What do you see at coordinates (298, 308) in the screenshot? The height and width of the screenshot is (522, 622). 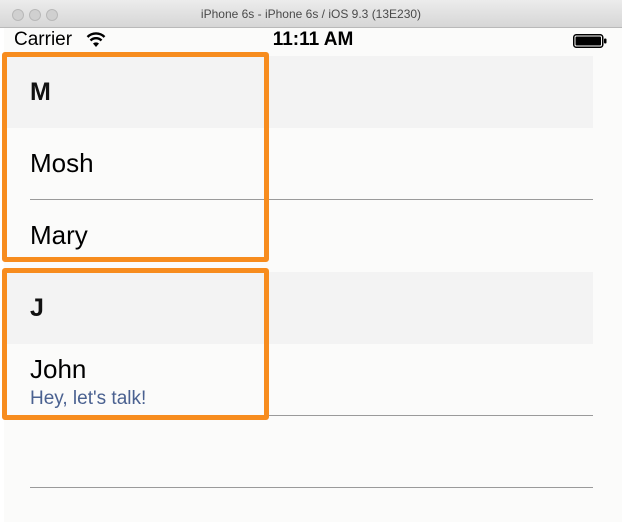 I see `section-header-j: J` at bounding box center [298, 308].